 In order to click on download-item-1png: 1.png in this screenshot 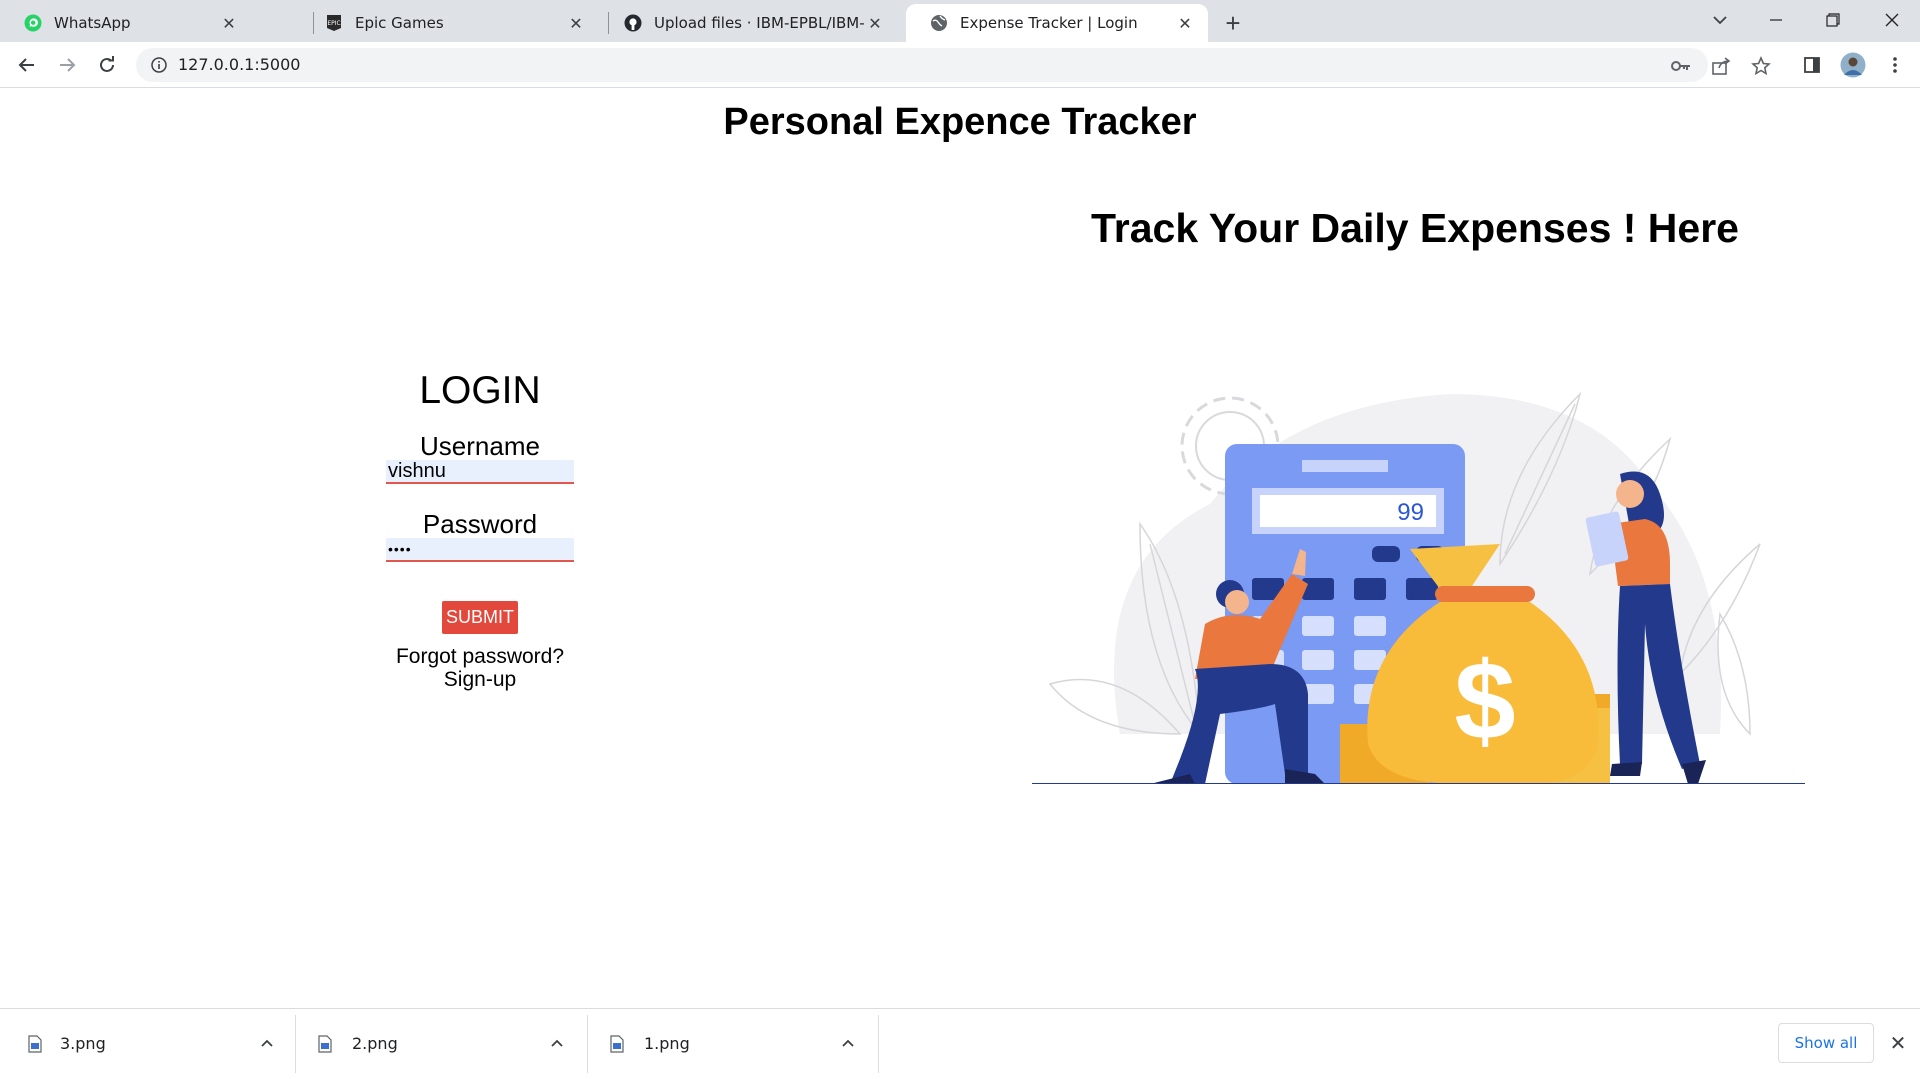, I will do `click(733, 1044)`.